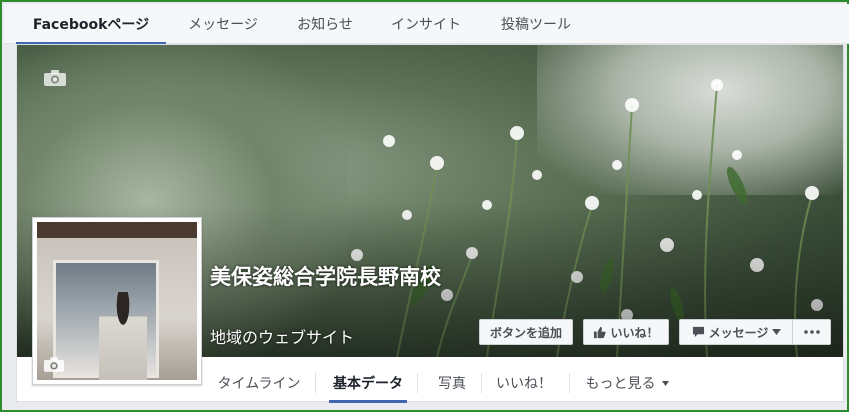 Image resolution: width=849 pixels, height=412 pixels. I want to click on tab-likes: いいね！, so click(524, 383).